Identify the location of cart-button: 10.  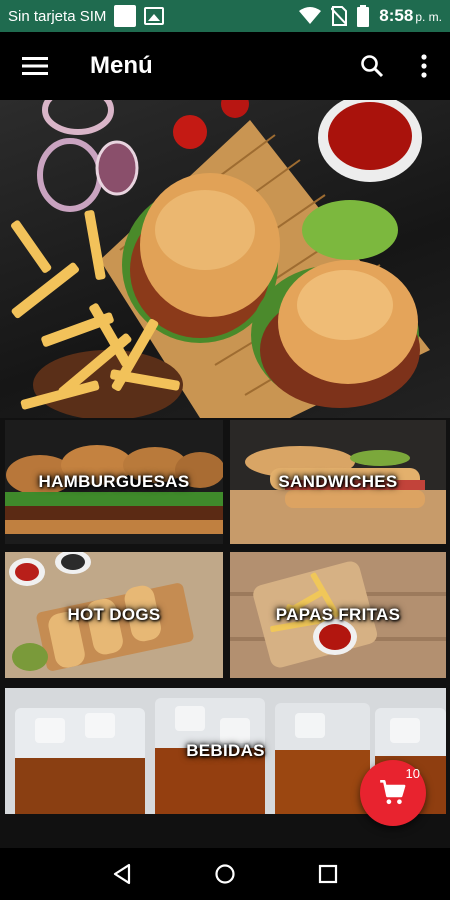
(393, 793).